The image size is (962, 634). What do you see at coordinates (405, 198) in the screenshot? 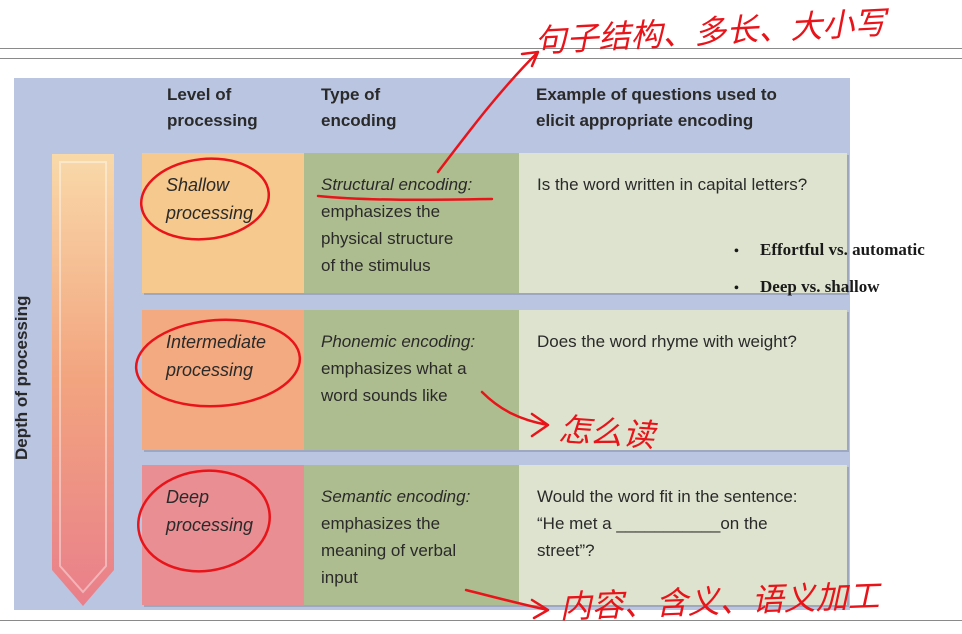
I see `underline-structural` at bounding box center [405, 198].